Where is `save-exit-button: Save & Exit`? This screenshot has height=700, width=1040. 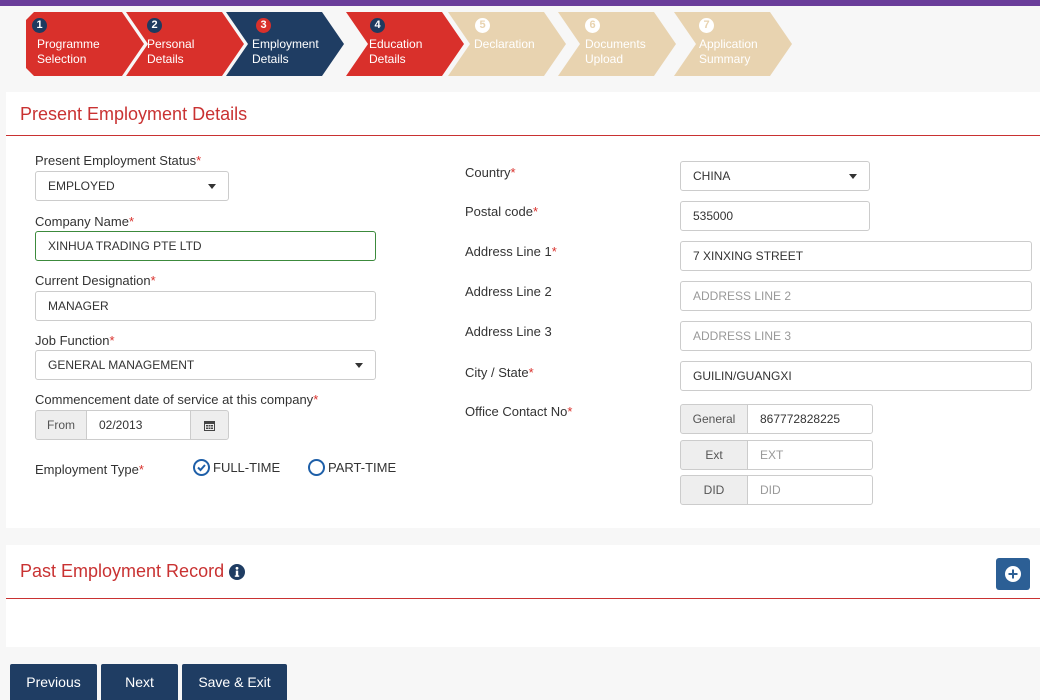
save-exit-button: Save & Exit is located at coordinates (234, 682).